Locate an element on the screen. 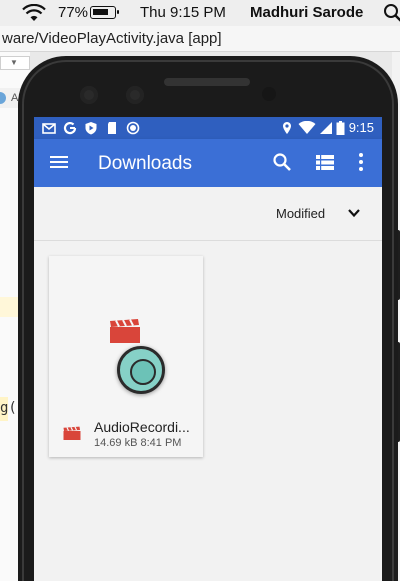  wifi-icon is located at coordinates (34, 13).